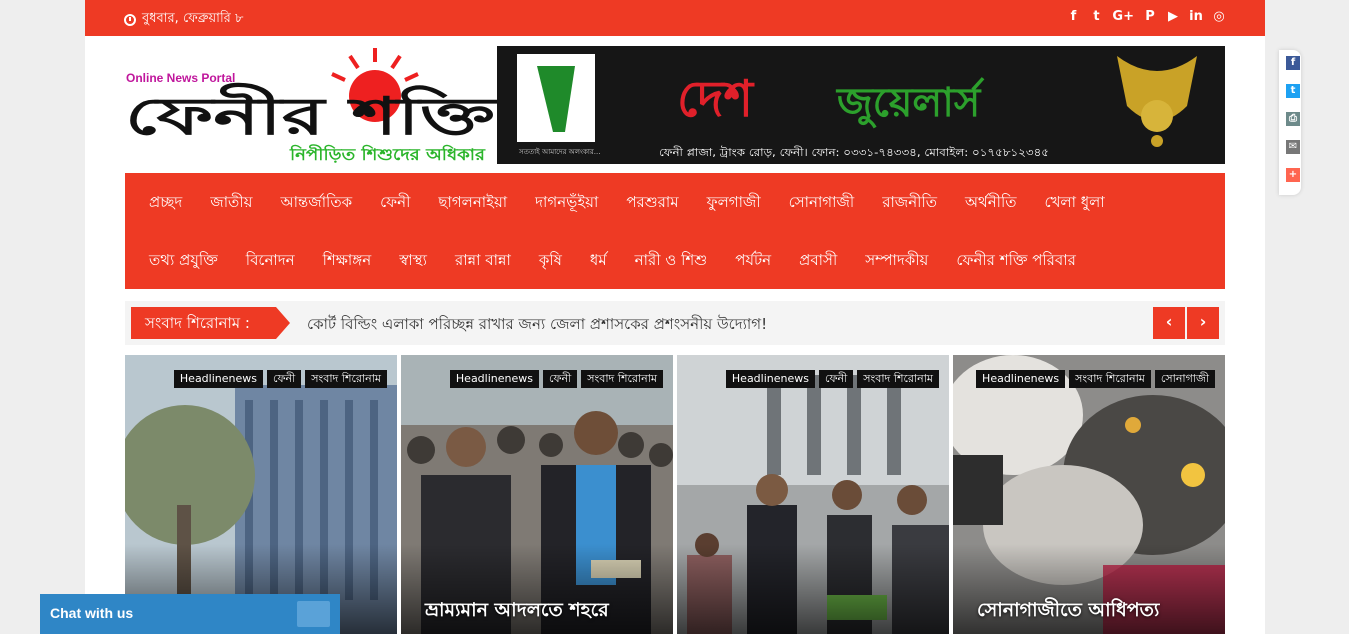  Describe the element at coordinates (598, 260) in the screenshot. I see `nav-item: ধর্ম` at that location.